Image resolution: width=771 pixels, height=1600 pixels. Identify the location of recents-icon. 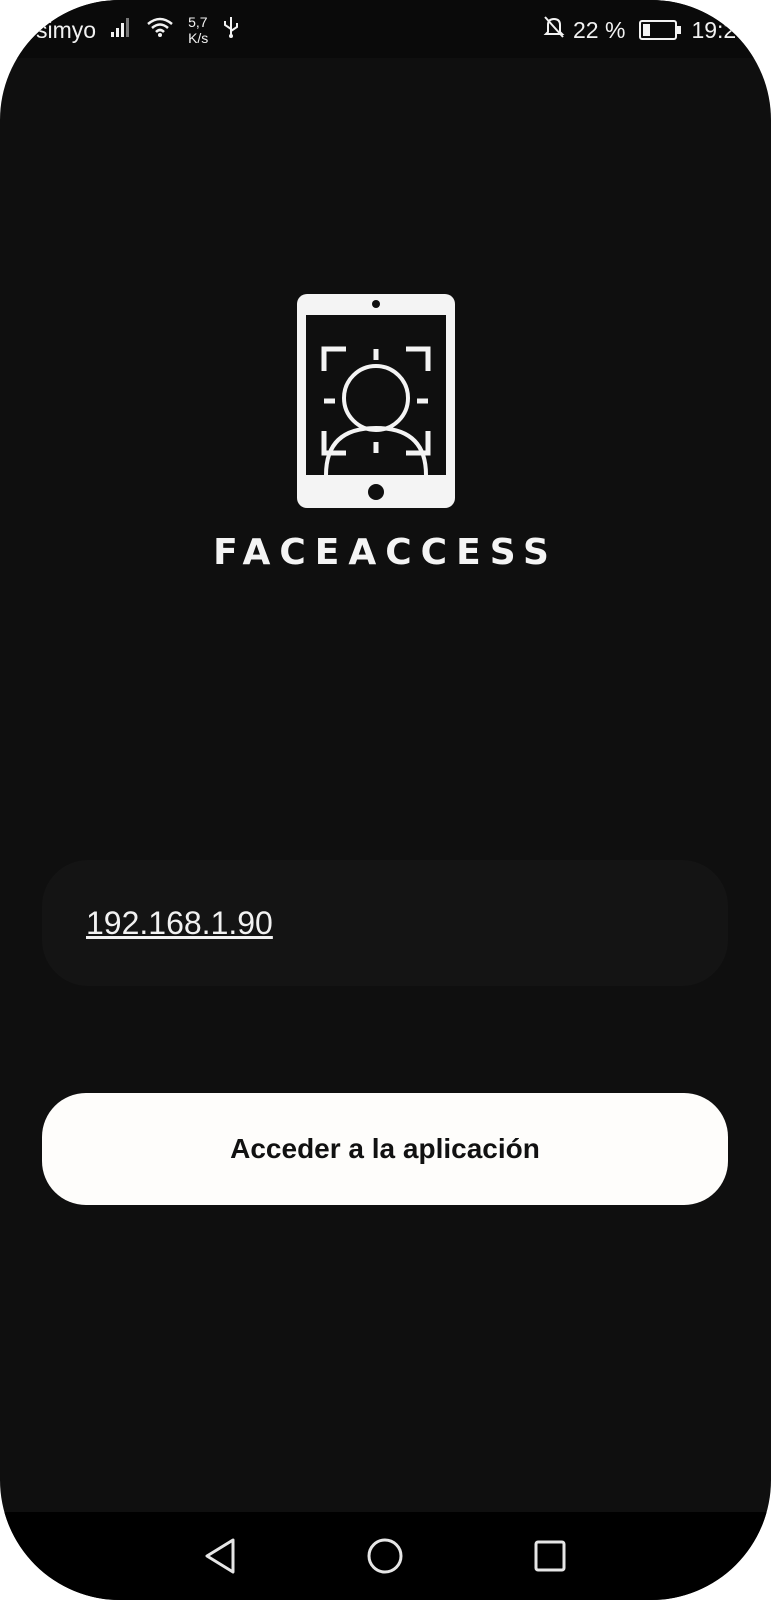
(550, 1556).